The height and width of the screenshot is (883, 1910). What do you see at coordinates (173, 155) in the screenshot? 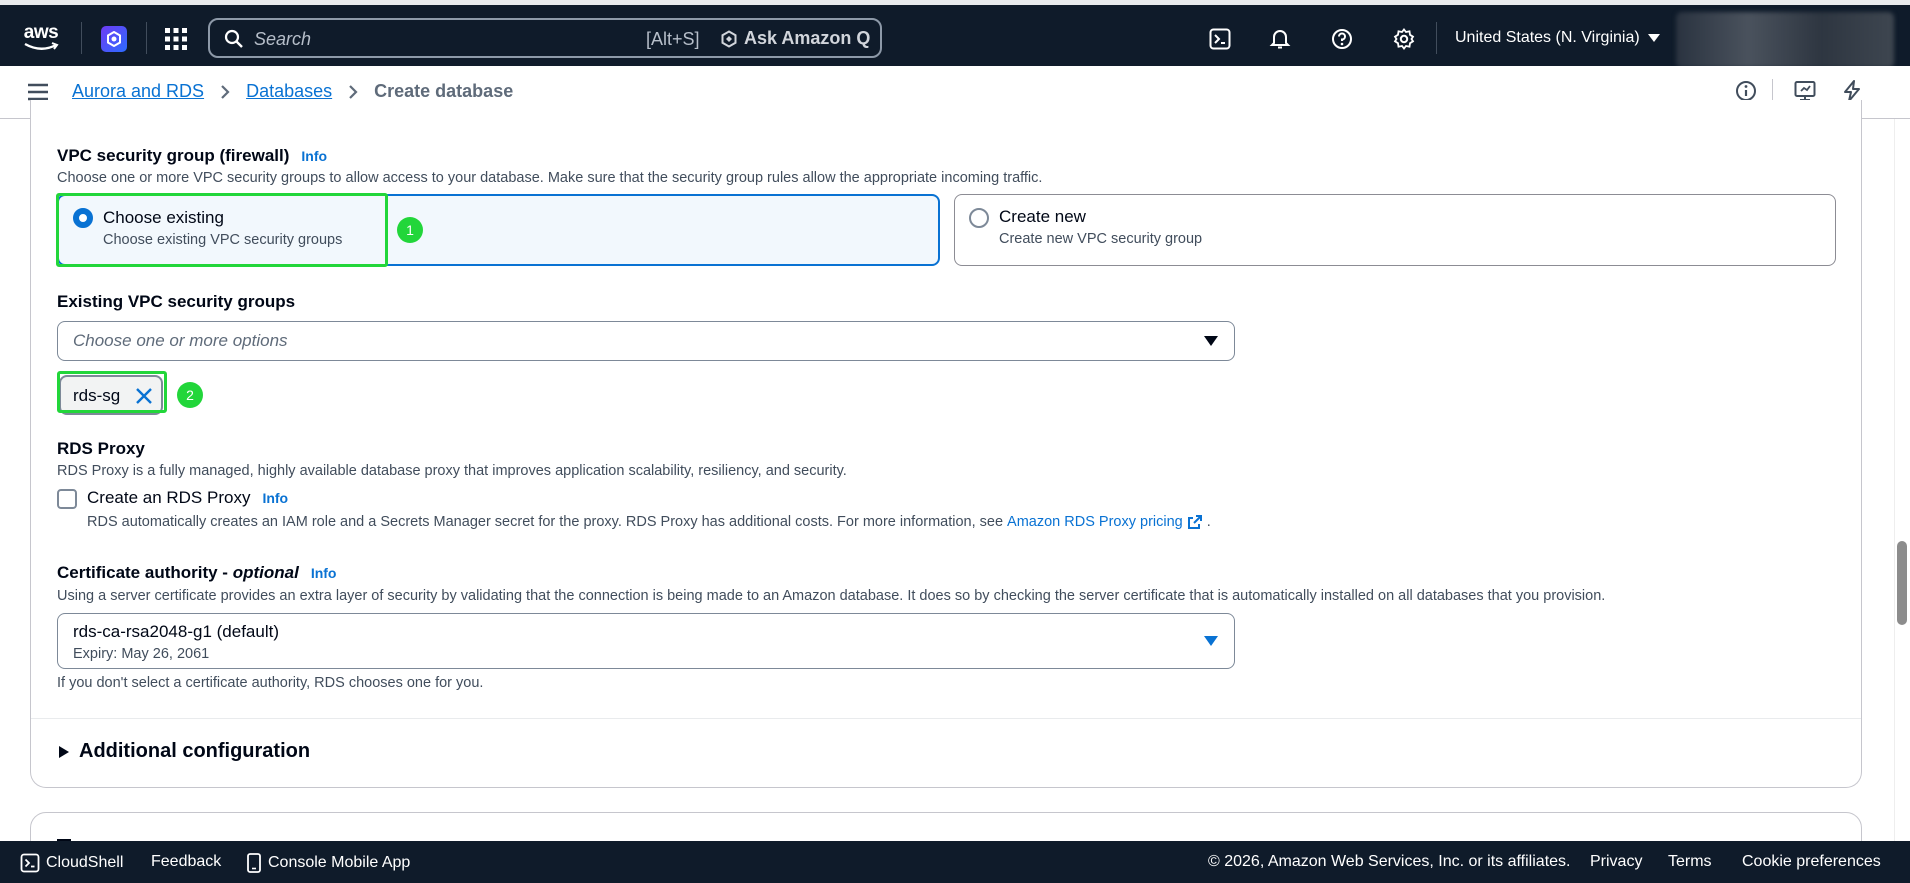
I see `vpc-security-group-title: VPC security group (firewall)` at bounding box center [173, 155].